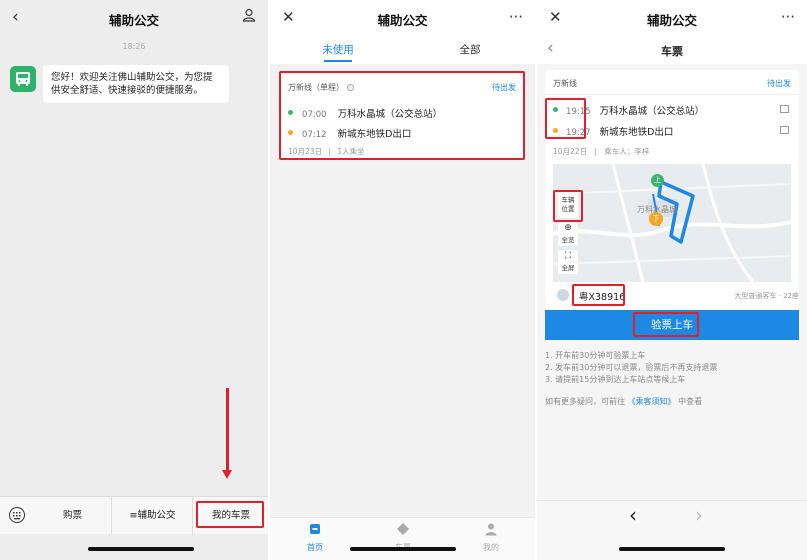 Image resolution: width=807 pixels, height=560 pixels. I want to click on locate-icon: ⊕, so click(568, 228).